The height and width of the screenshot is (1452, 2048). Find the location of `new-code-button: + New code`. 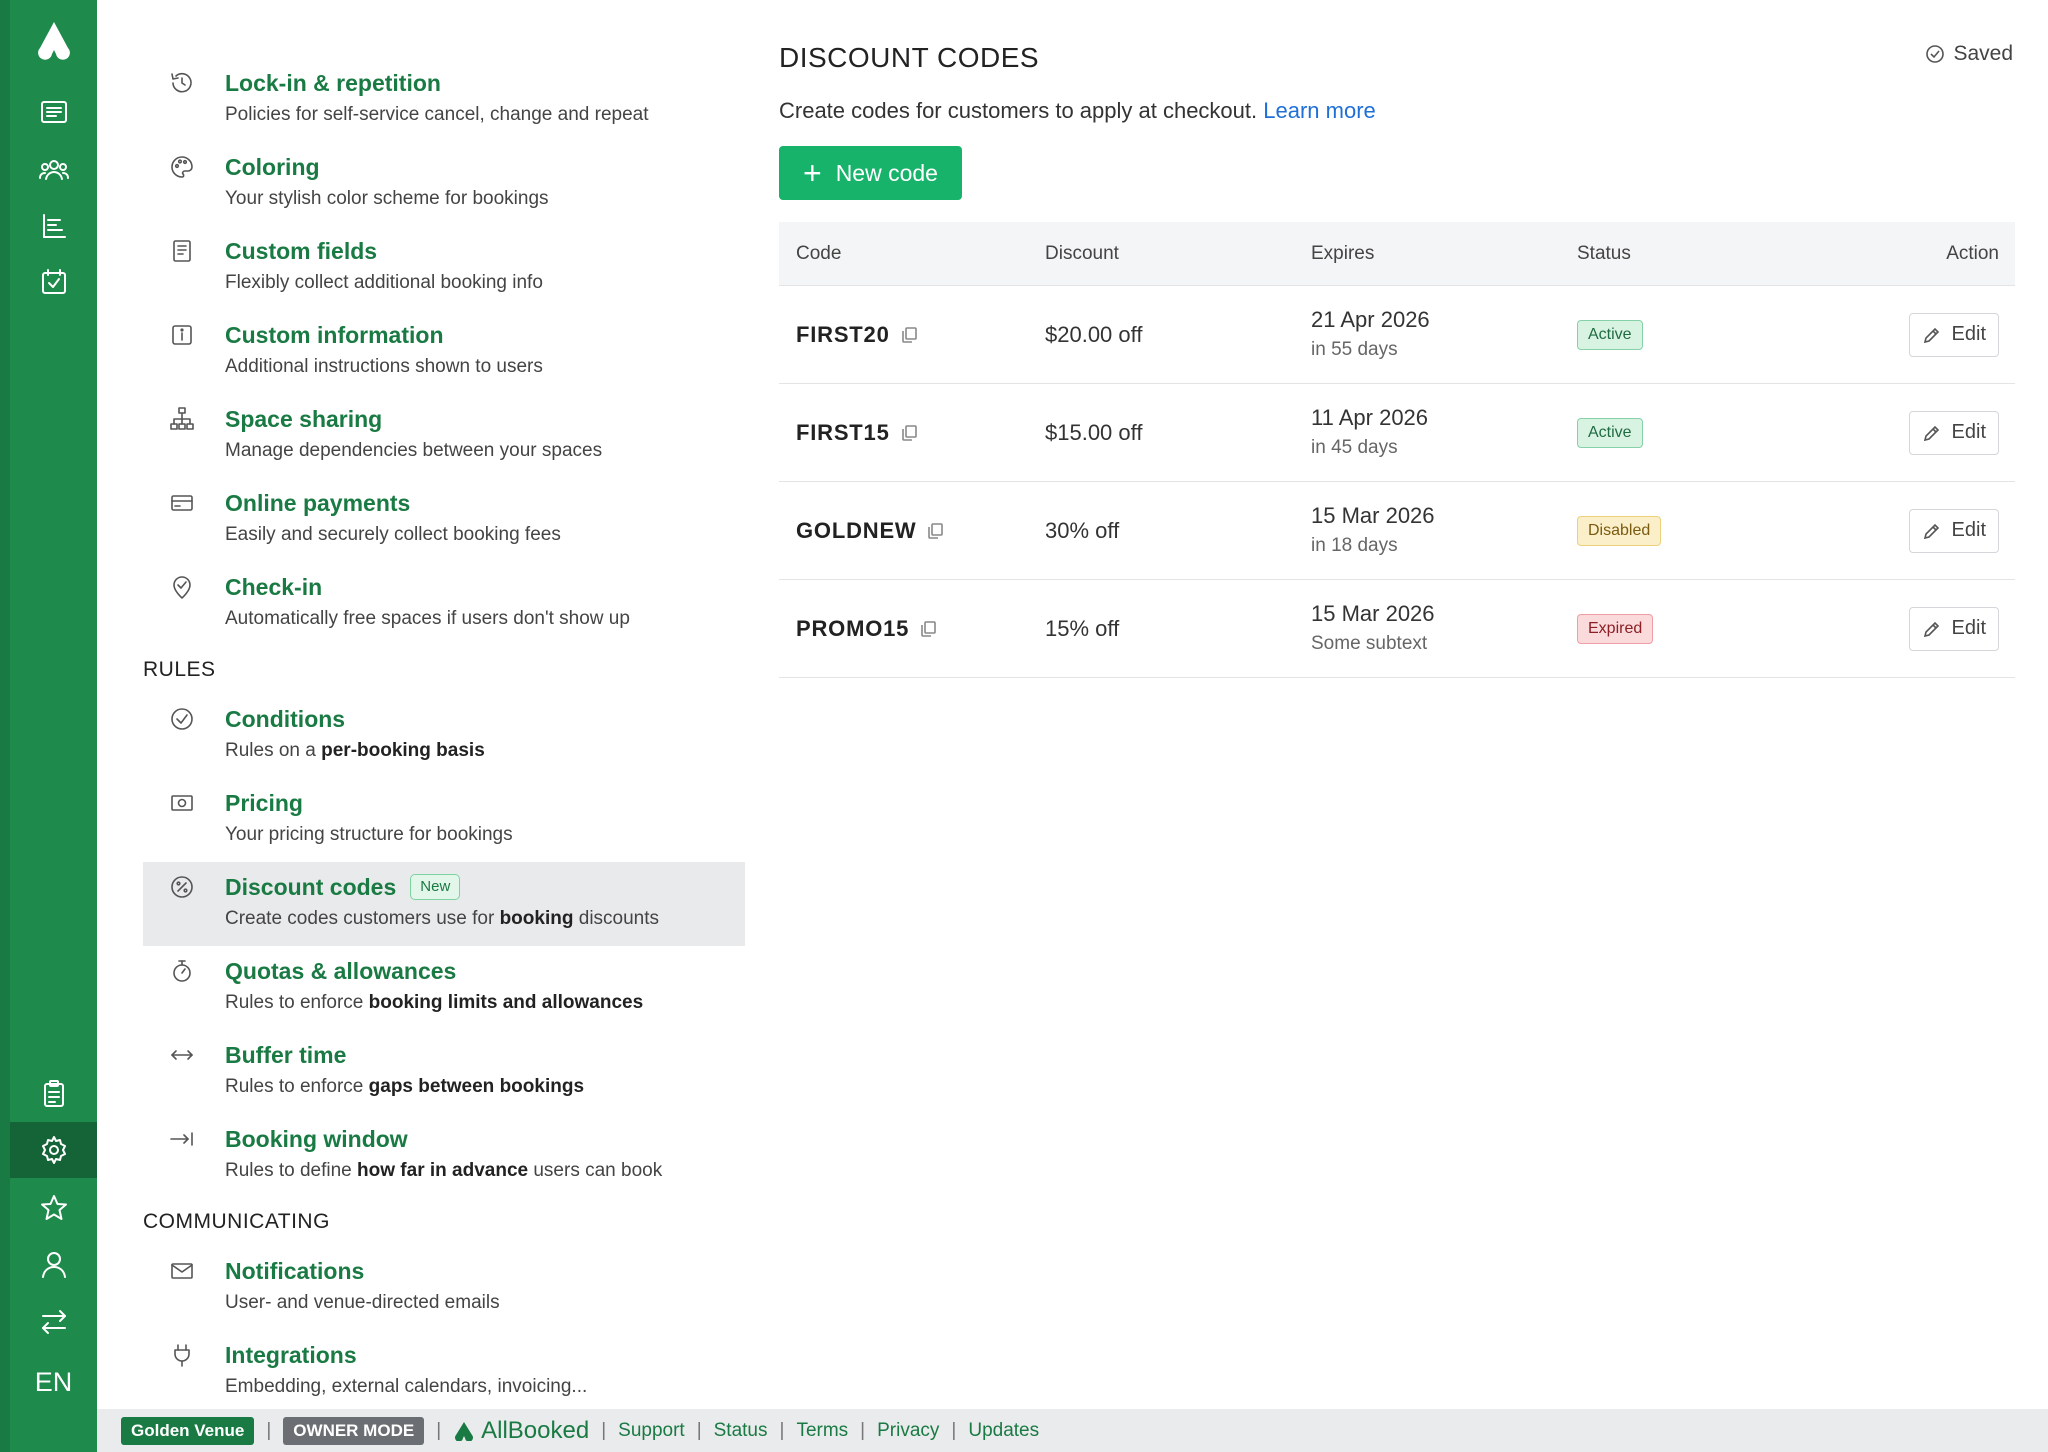

new-code-button: + New code is located at coordinates (870, 173).